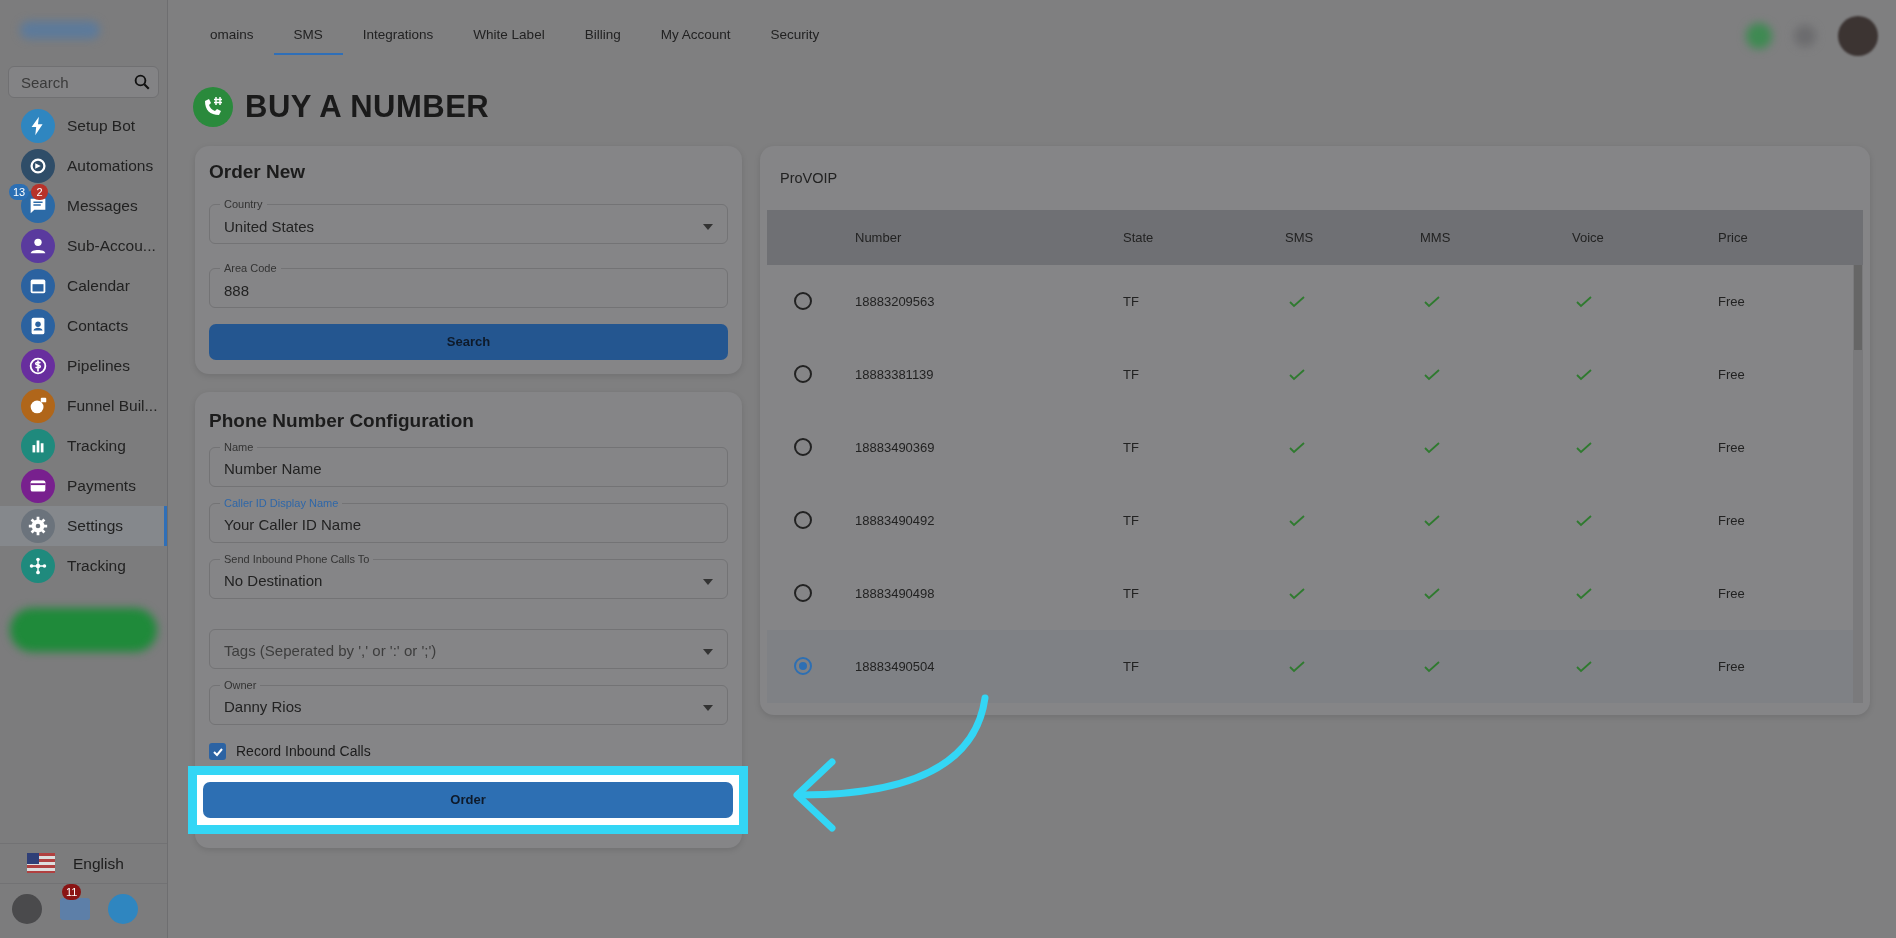  I want to click on checkbox-label: Record Inbound Calls, so click(303, 752).